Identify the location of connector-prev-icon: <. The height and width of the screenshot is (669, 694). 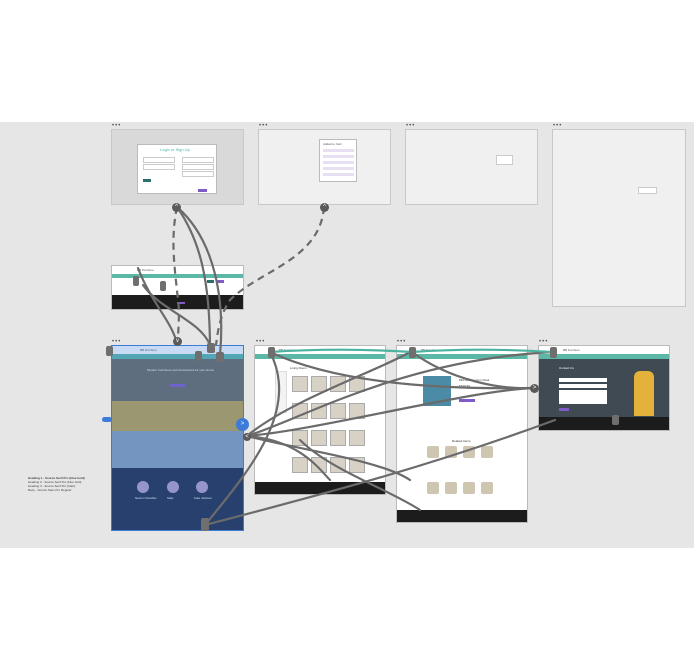
(247, 437).